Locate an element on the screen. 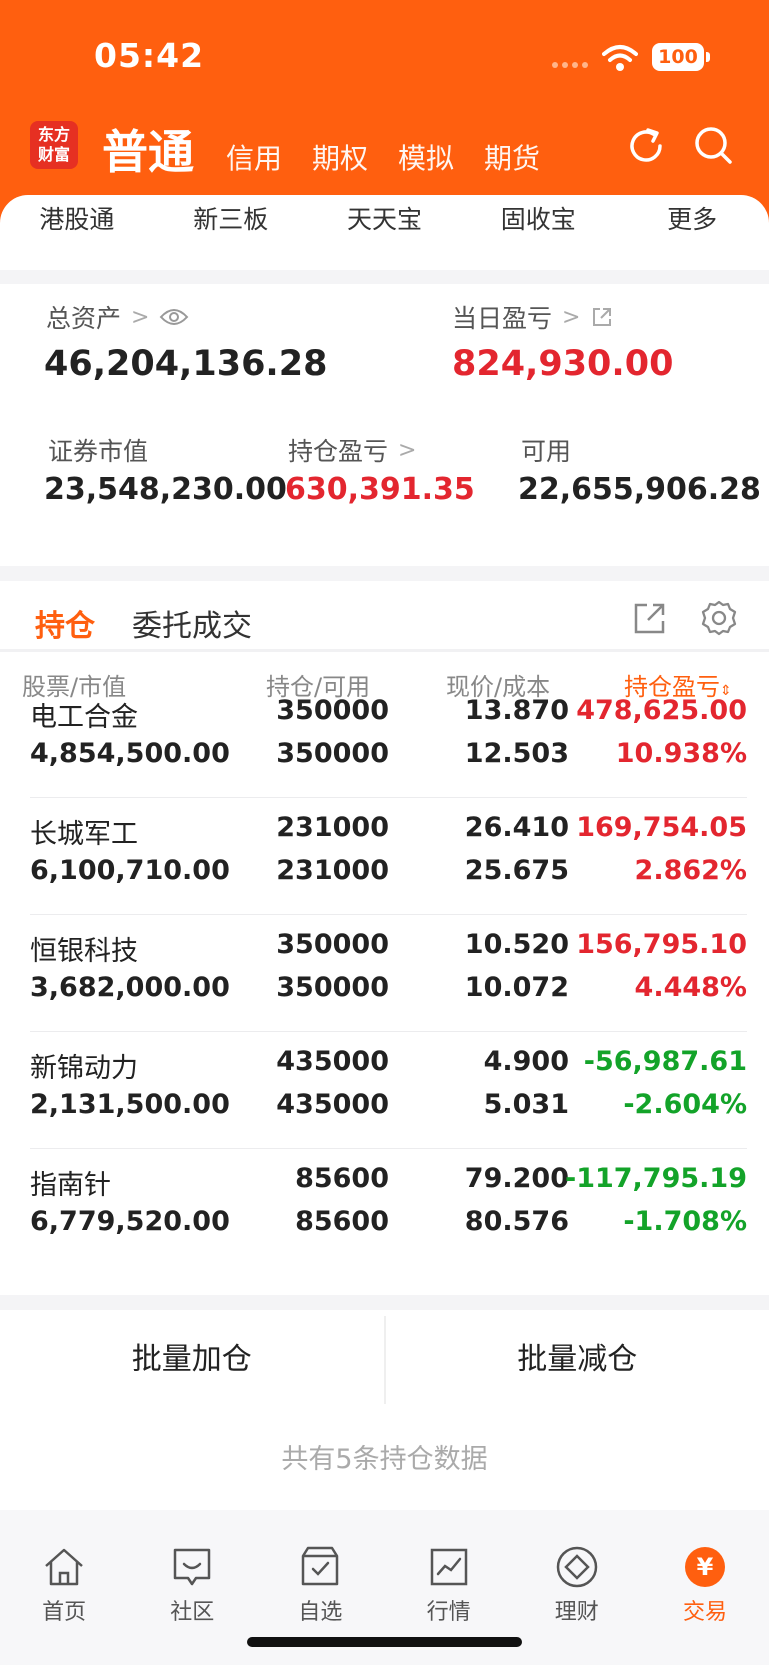  subnav-tiantianbao: 天天宝 is located at coordinates (385, 218).